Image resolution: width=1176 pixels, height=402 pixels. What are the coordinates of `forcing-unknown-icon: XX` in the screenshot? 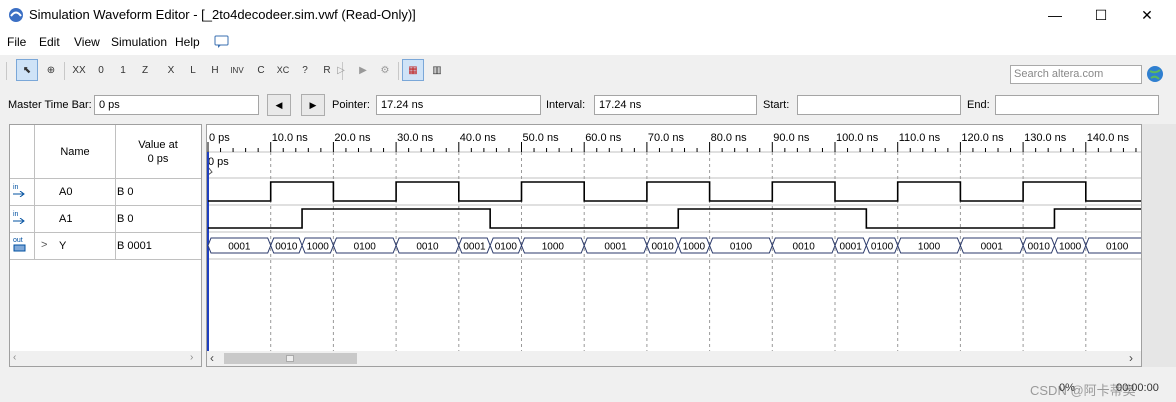 It's located at (79, 70).